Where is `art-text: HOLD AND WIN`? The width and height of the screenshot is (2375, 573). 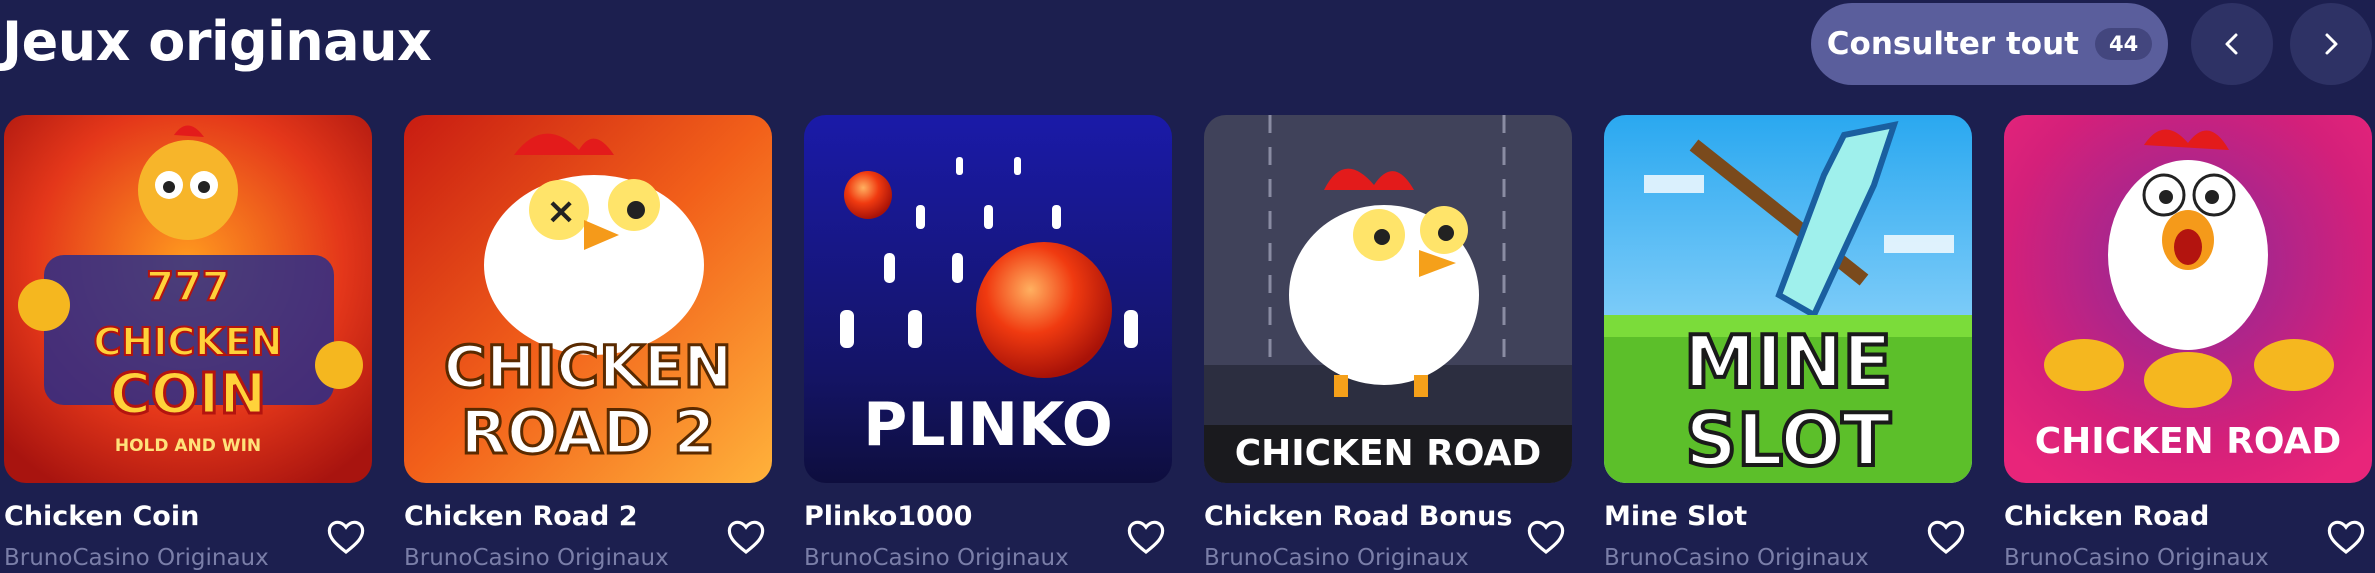 art-text: HOLD AND WIN is located at coordinates (188, 446).